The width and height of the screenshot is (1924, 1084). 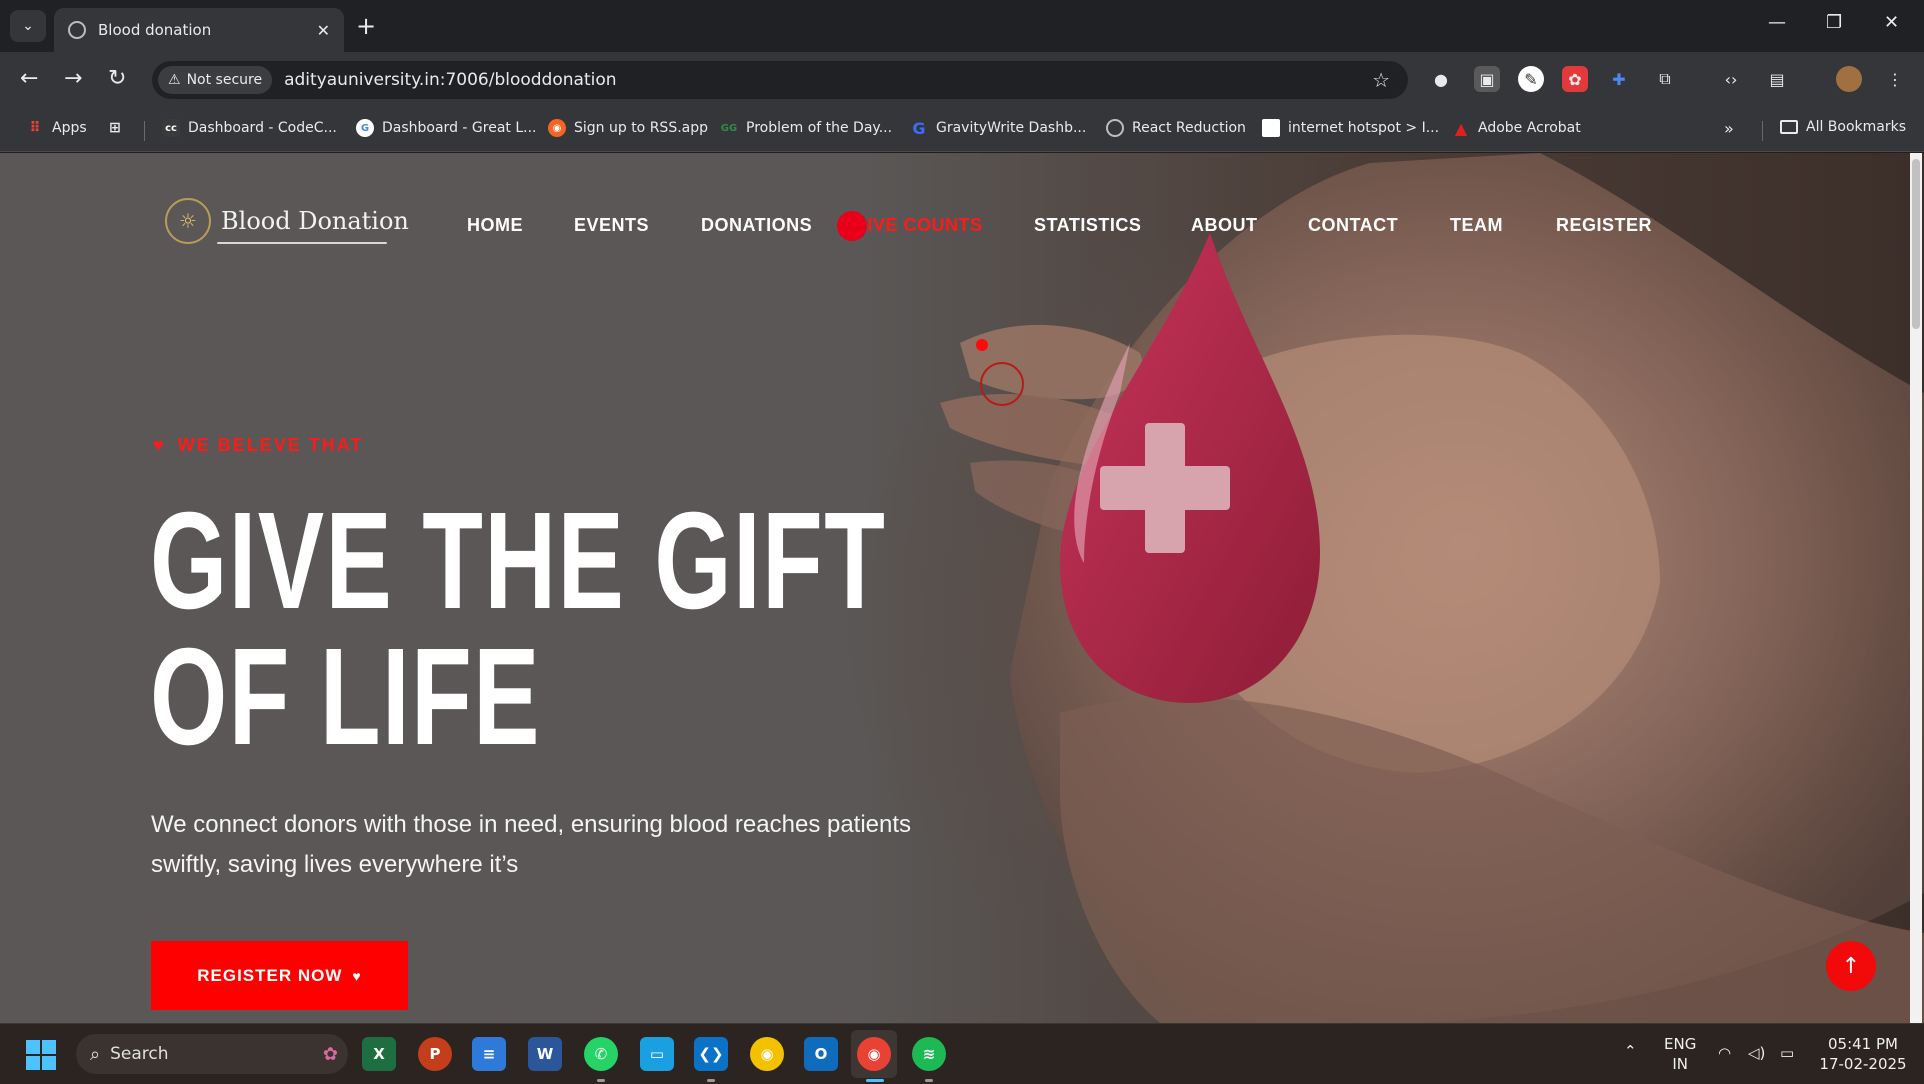 What do you see at coordinates (1849, 79) in the screenshot?
I see `profile-avatar` at bounding box center [1849, 79].